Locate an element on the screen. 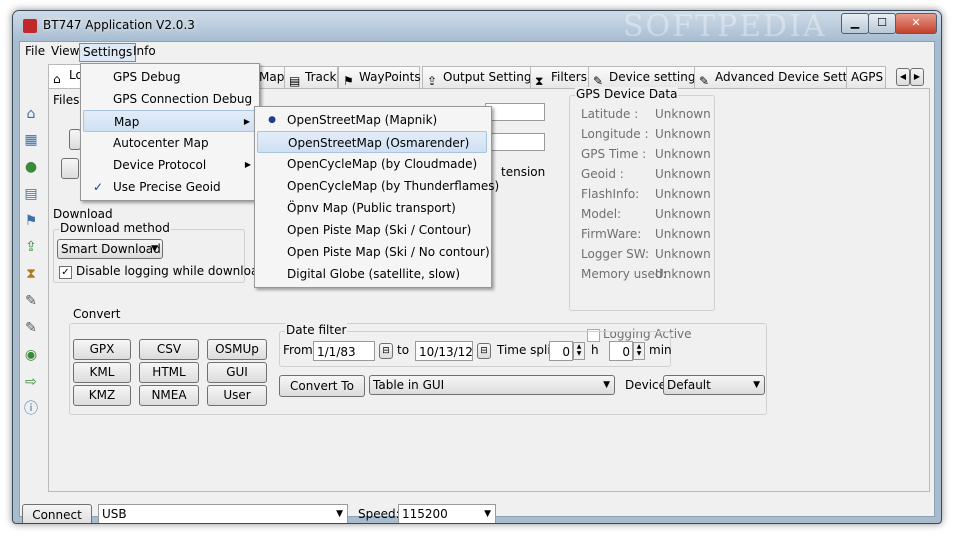 This screenshot has width=960, height=544. map-provider-label: Digital Globe (satellite, slow) is located at coordinates (374, 274).